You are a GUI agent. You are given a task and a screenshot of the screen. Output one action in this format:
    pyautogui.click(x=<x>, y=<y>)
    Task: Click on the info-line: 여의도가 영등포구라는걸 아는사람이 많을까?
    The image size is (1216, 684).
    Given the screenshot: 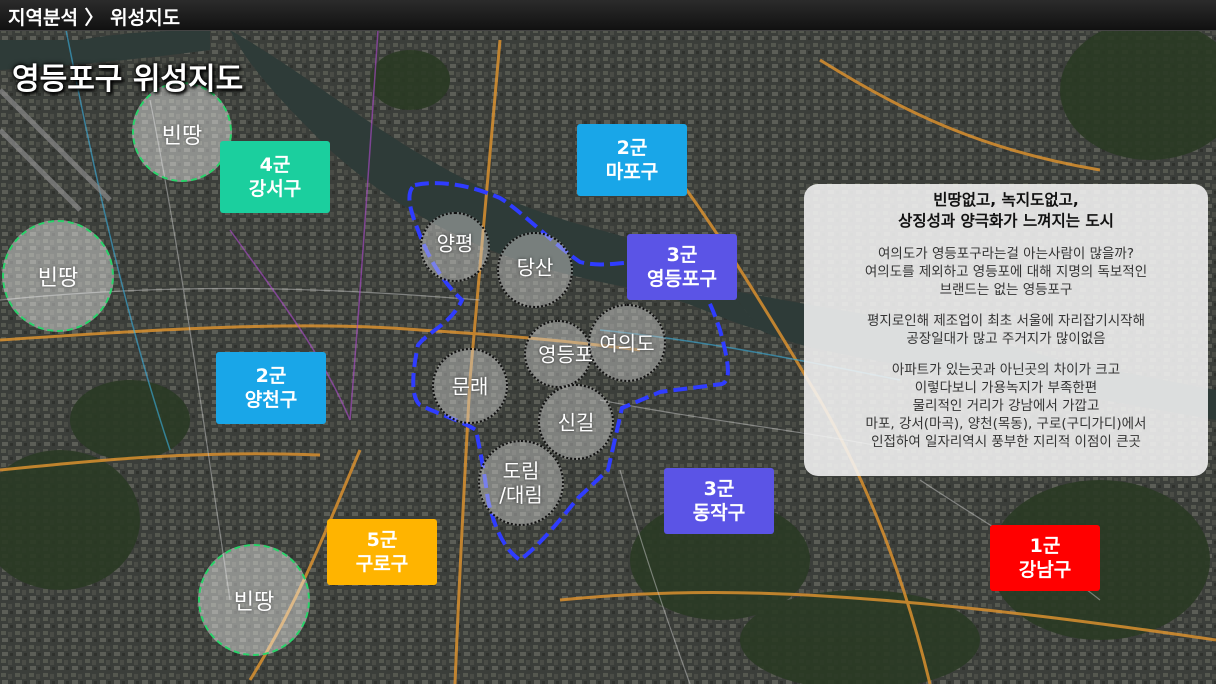 What is the action you would take?
    pyautogui.click(x=1006, y=254)
    